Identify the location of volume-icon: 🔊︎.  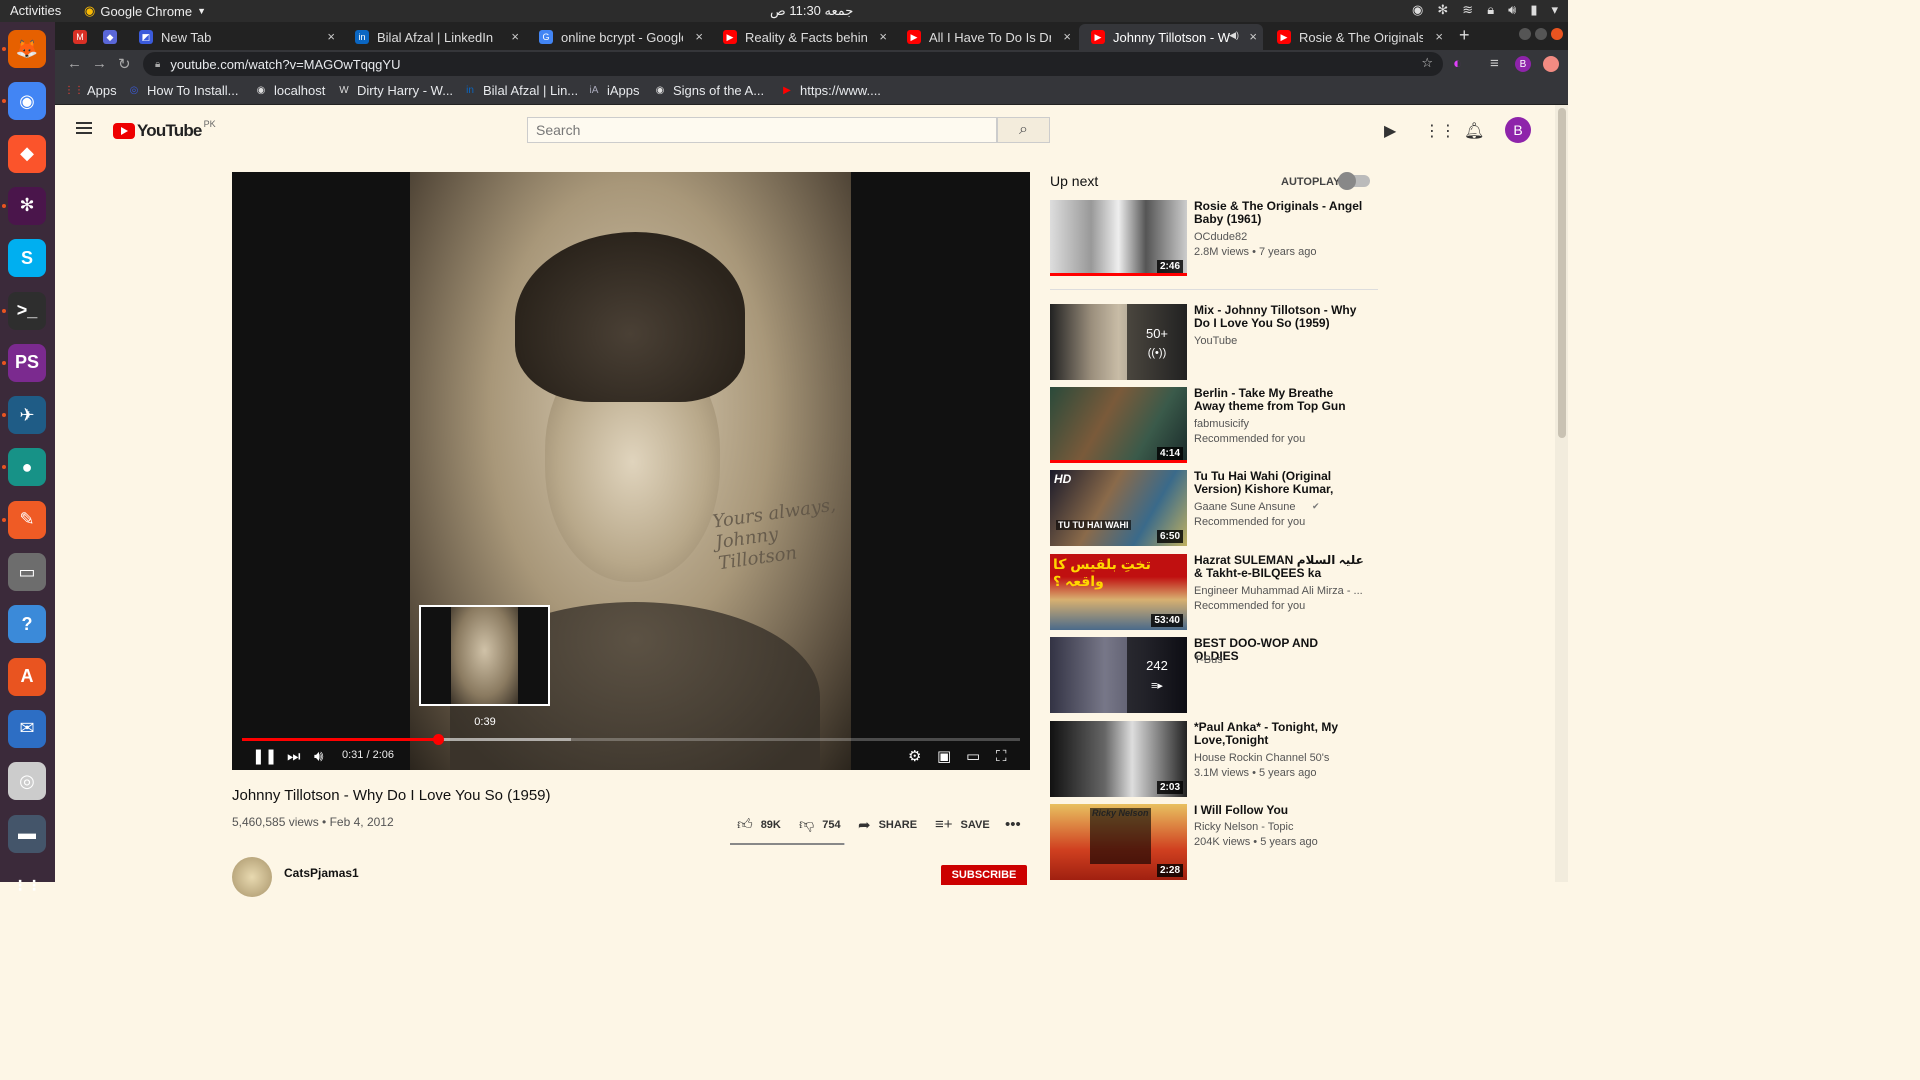
(318, 756).